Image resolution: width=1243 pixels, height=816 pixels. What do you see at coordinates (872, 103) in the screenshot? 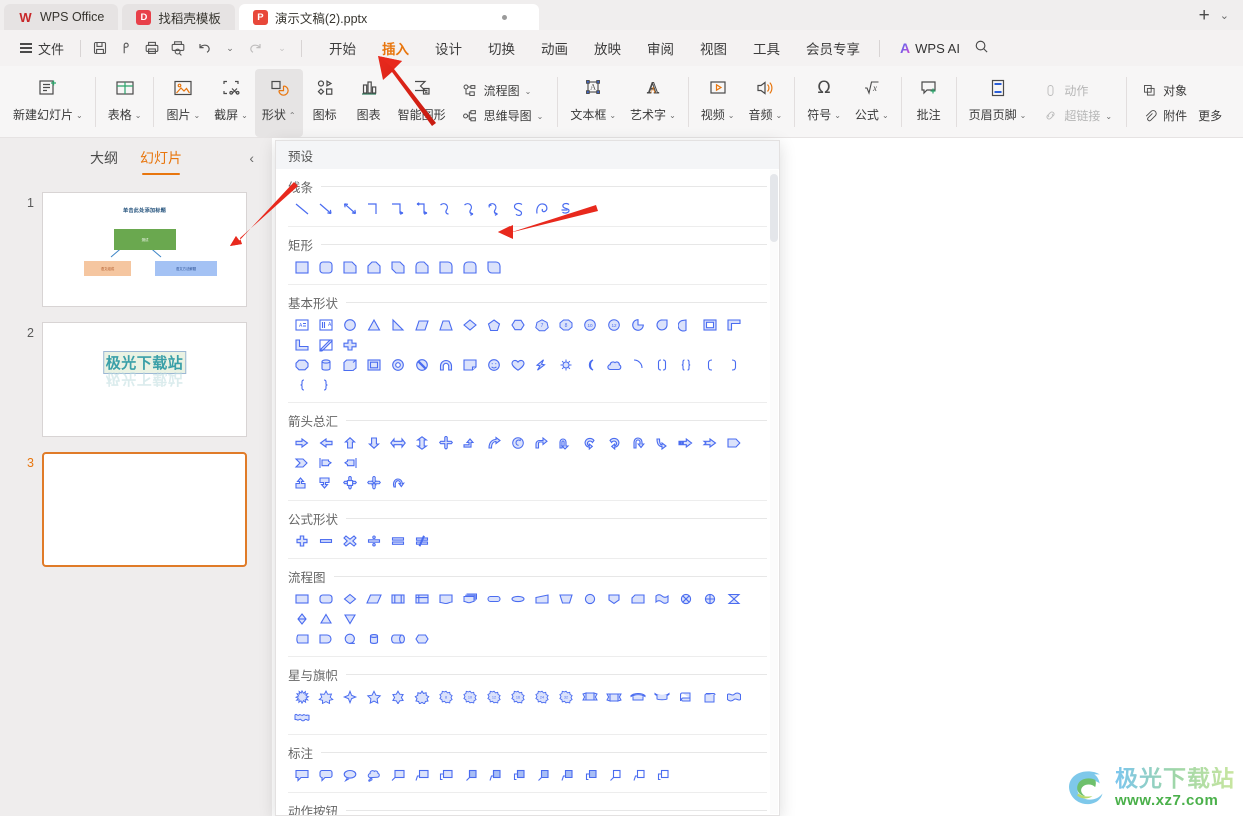
I see `formula-button: x 公式 ⌄` at bounding box center [872, 103].